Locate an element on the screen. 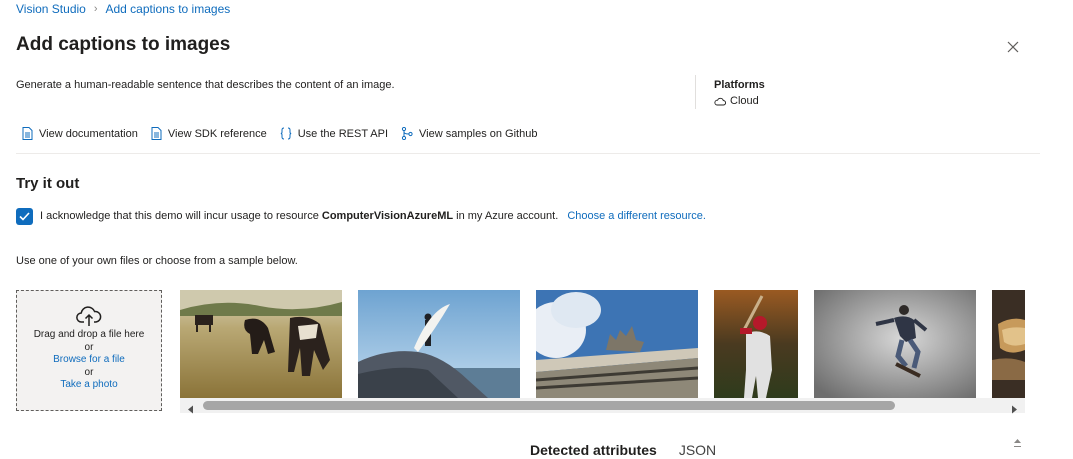 The width and height of the screenshot is (1073, 459). view-samples-github-label: View samples on Github is located at coordinates (478, 133).